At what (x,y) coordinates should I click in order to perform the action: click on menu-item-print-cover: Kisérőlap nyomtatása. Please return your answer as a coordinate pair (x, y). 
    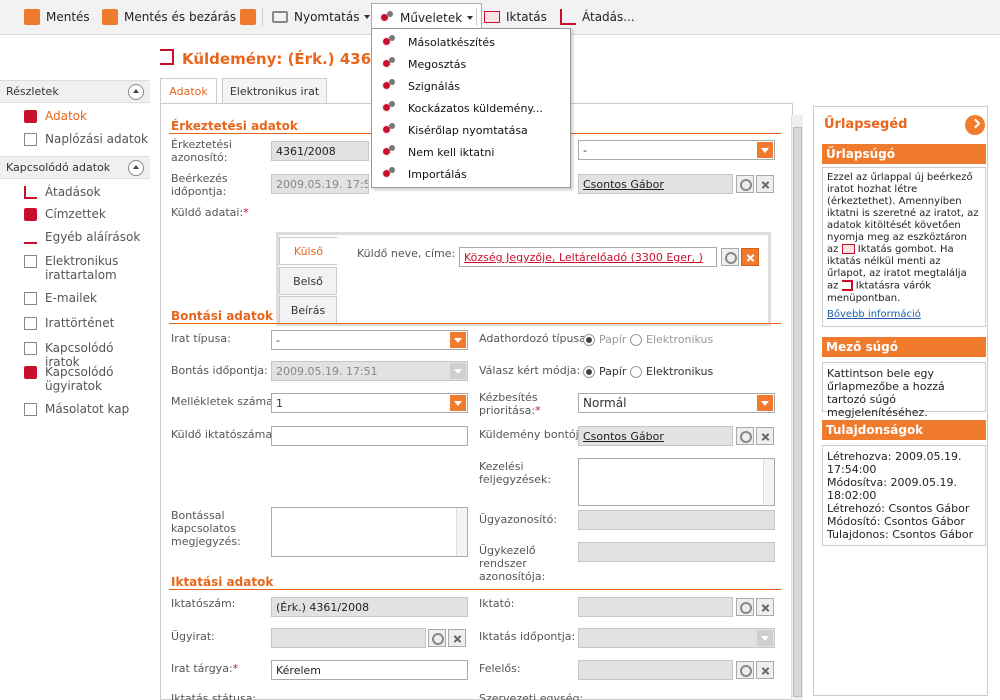
    Looking at the image, I should click on (471, 130).